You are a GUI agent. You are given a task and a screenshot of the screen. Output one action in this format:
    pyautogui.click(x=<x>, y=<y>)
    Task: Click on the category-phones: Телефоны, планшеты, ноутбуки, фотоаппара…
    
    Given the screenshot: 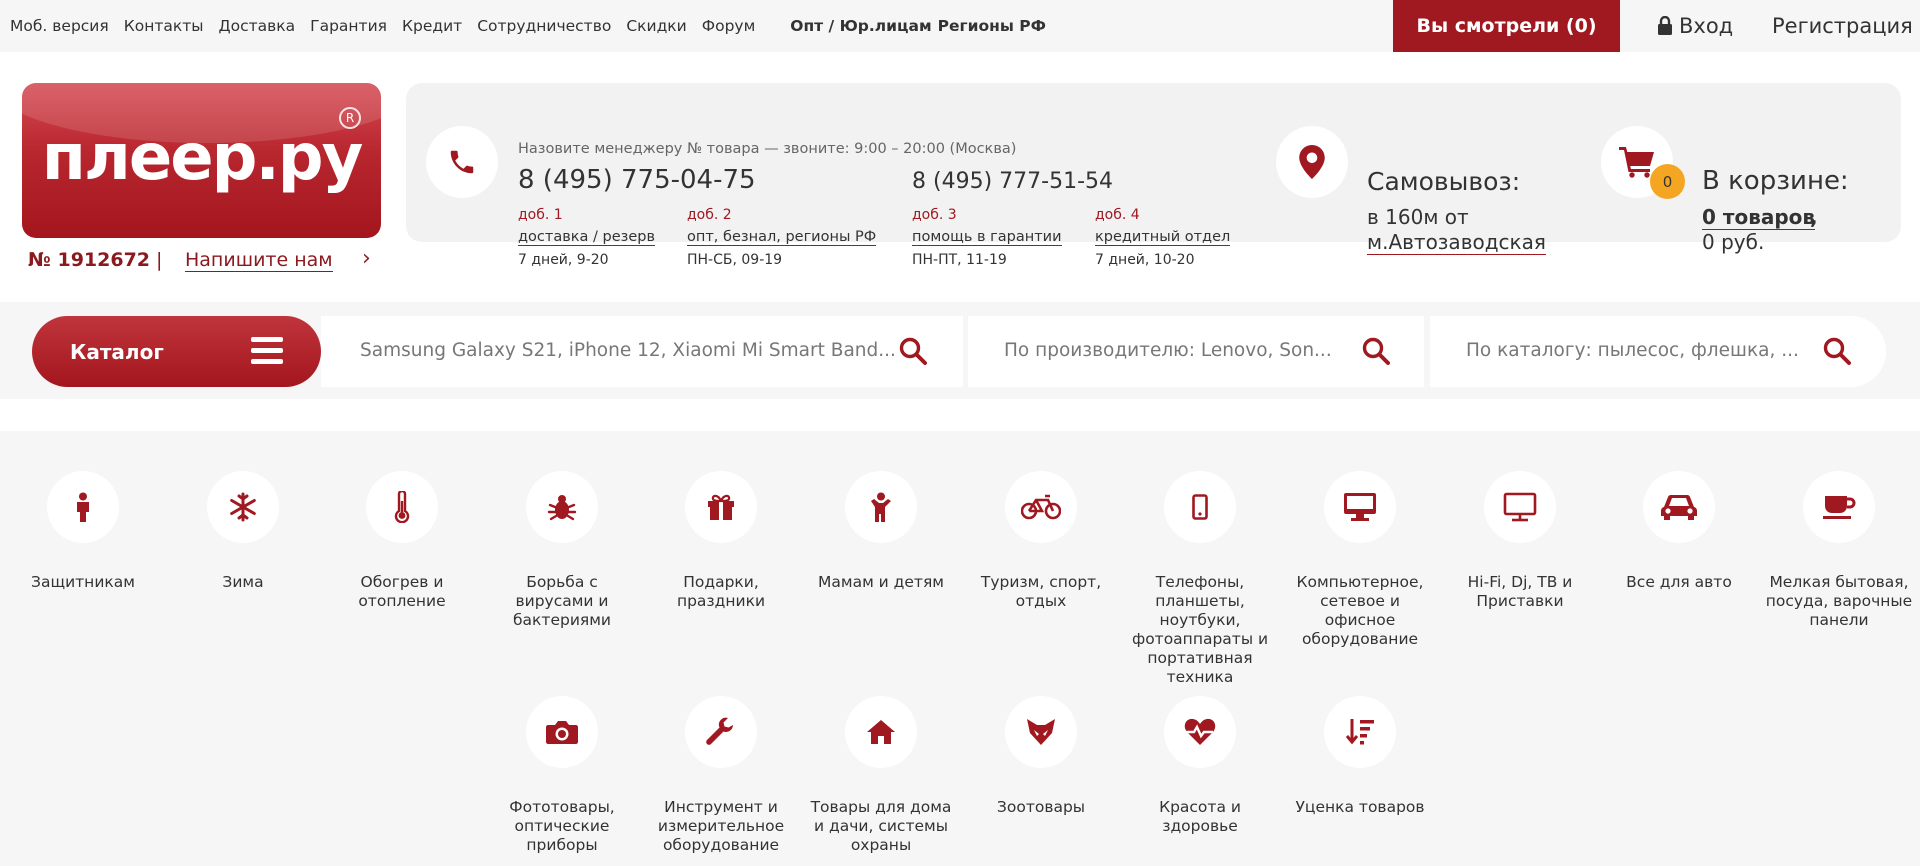 What is the action you would take?
    pyautogui.click(x=1200, y=579)
    